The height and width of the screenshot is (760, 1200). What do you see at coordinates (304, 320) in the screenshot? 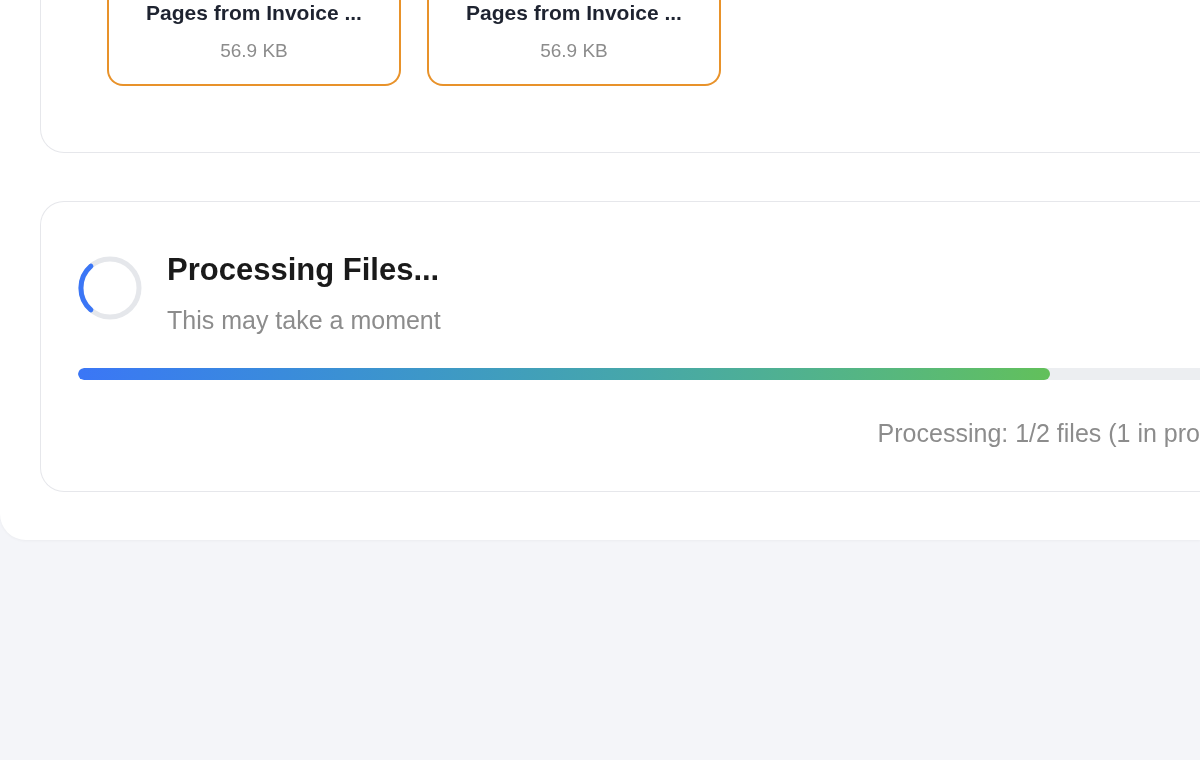
I see `processing-subtitle: This may take a moment` at bounding box center [304, 320].